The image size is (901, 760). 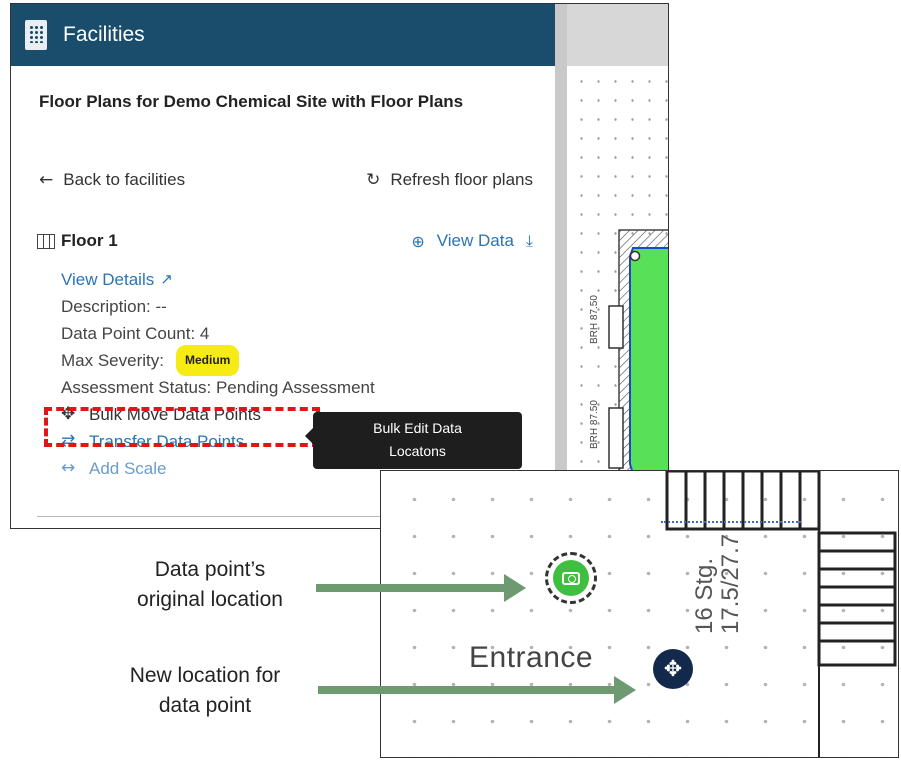 What do you see at coordinates (283, 35) in the screenshot?
I see `panel-header: Facilities` at bounding box center [283, 35].